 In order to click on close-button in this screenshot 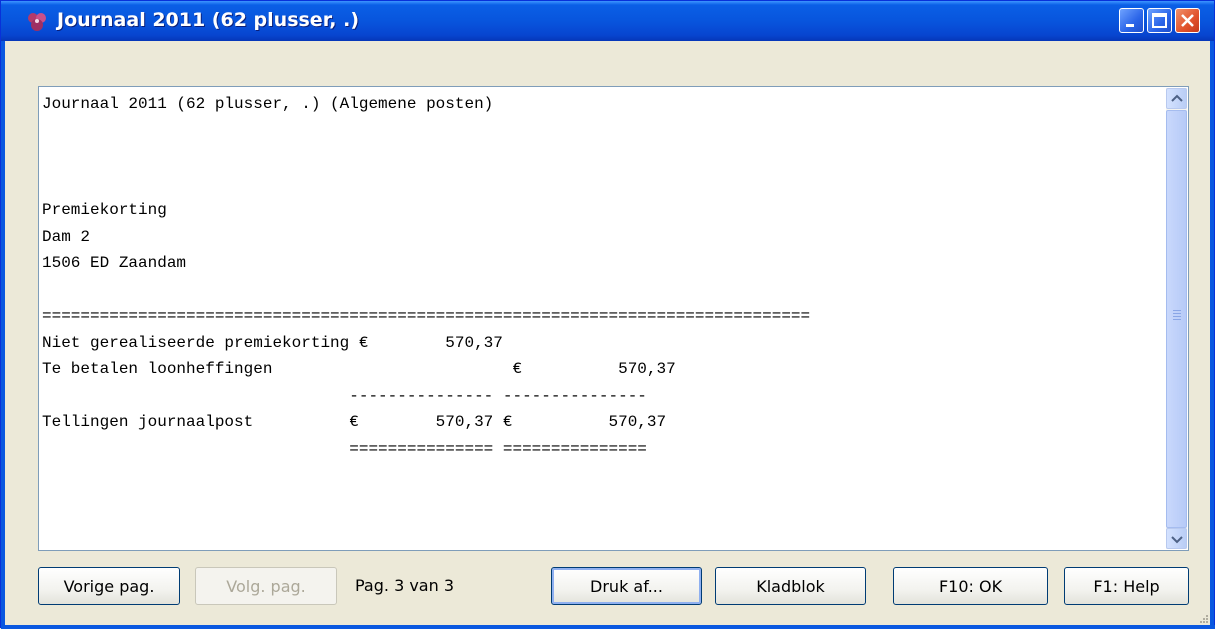, I will do `click(1187, 20)`.